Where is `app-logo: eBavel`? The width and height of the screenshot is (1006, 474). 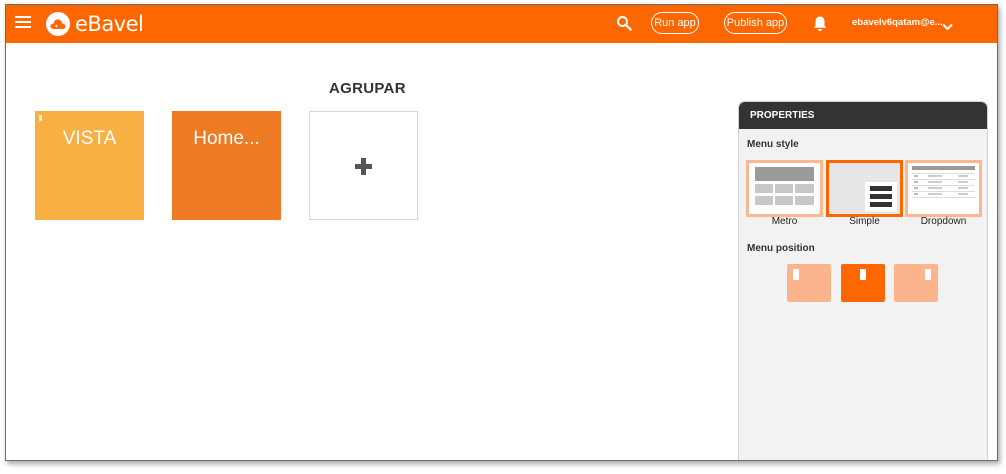 app-logo: eBavel is located at coordinates (95, 24).